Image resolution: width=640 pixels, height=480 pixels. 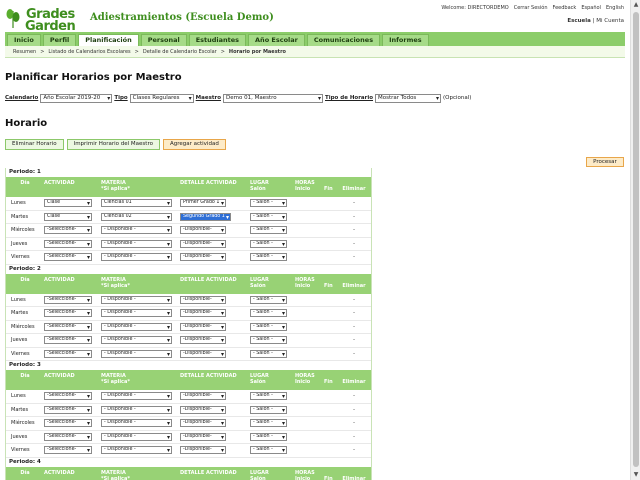 I want to click on tab-personal: Personal, so click(x=163, y=40).